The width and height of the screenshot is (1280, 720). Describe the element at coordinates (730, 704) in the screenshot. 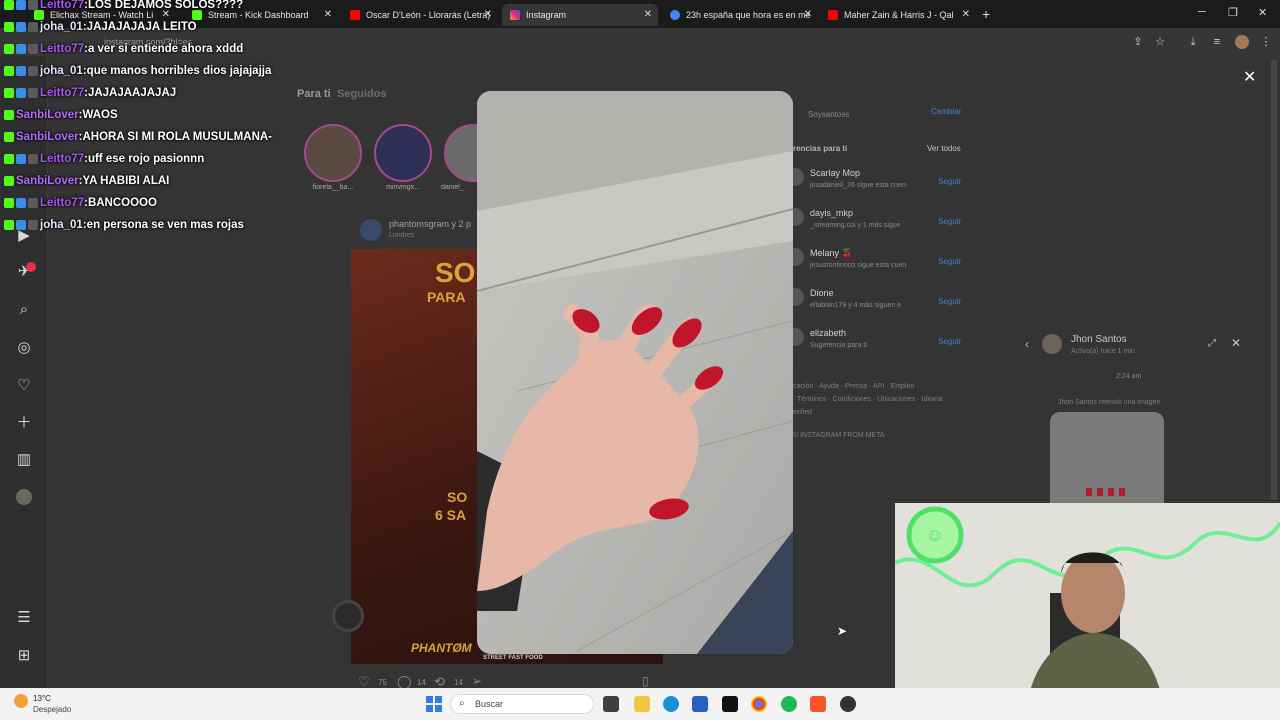

I see `yandex-icon` at that location.